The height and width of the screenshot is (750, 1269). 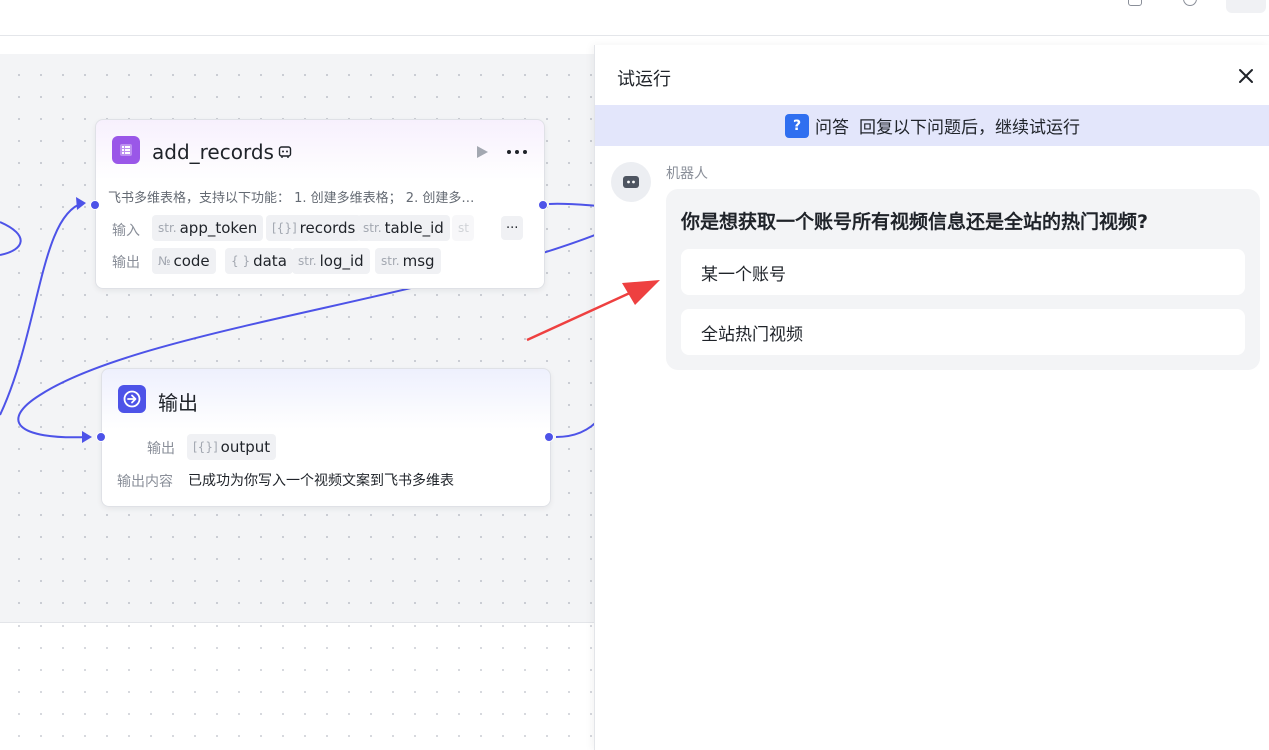 I want to click on output-param-tag: { } data, so click(x=259, y=261).